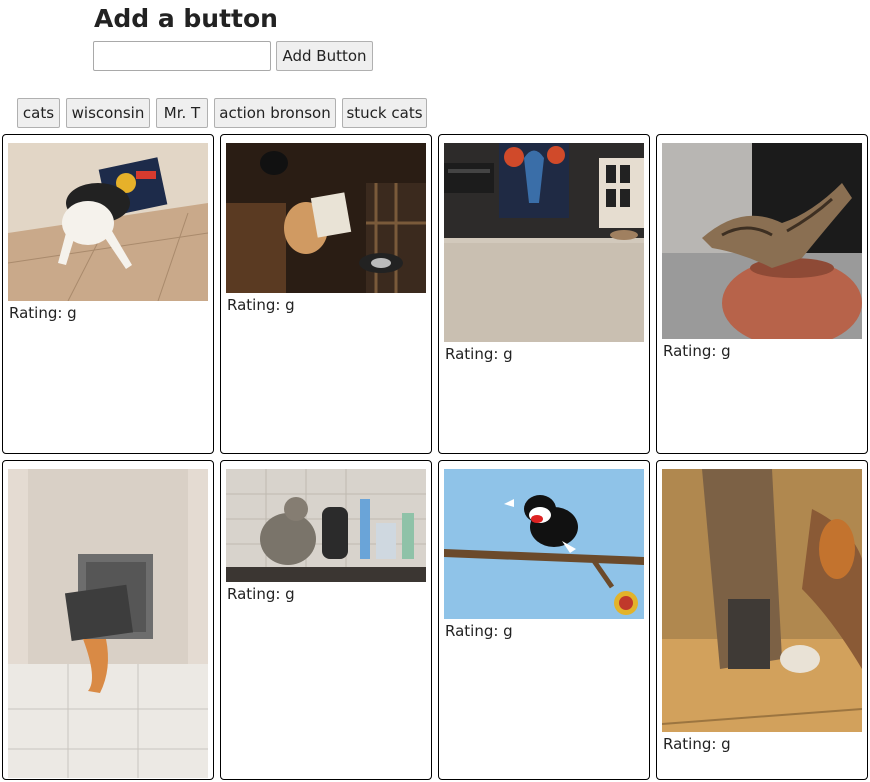 The width and height of the screenshot is (870, 782). What do you see at coordinates (182, 113) in the screenshot?
I see `topic-button-mr-t: Mr. T` at bounding box center [182, 113].